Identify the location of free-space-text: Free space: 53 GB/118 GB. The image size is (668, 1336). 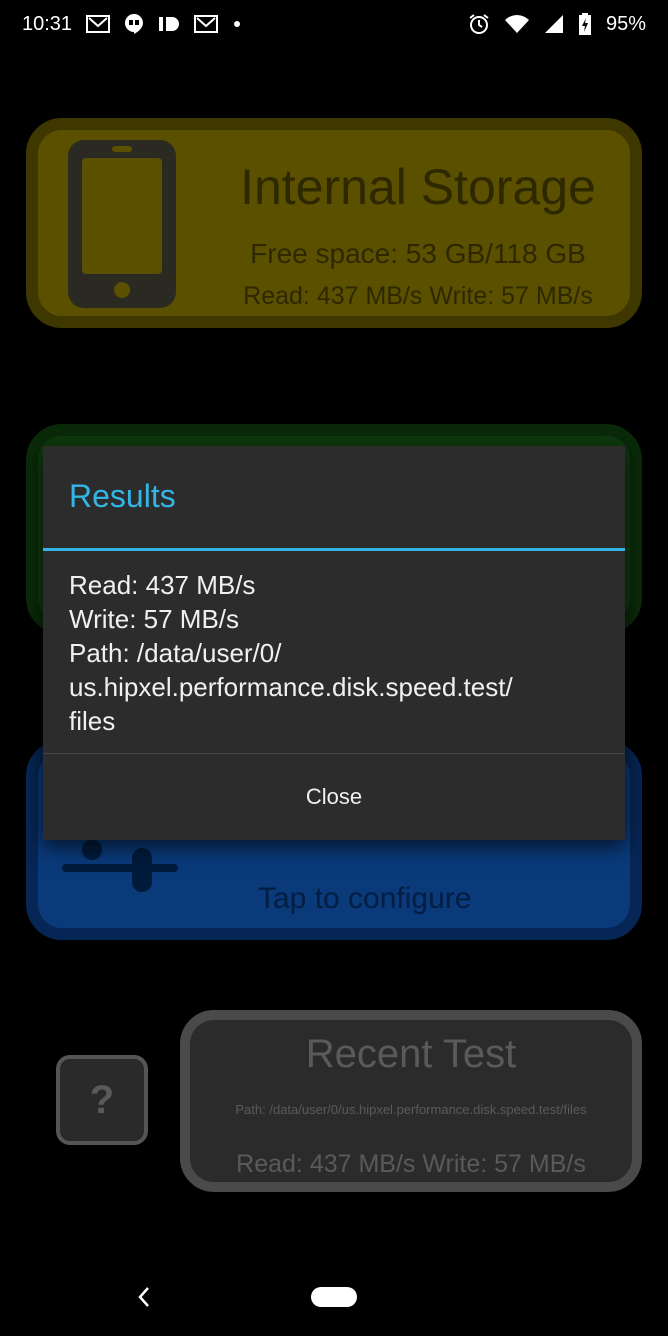
(418, 253).